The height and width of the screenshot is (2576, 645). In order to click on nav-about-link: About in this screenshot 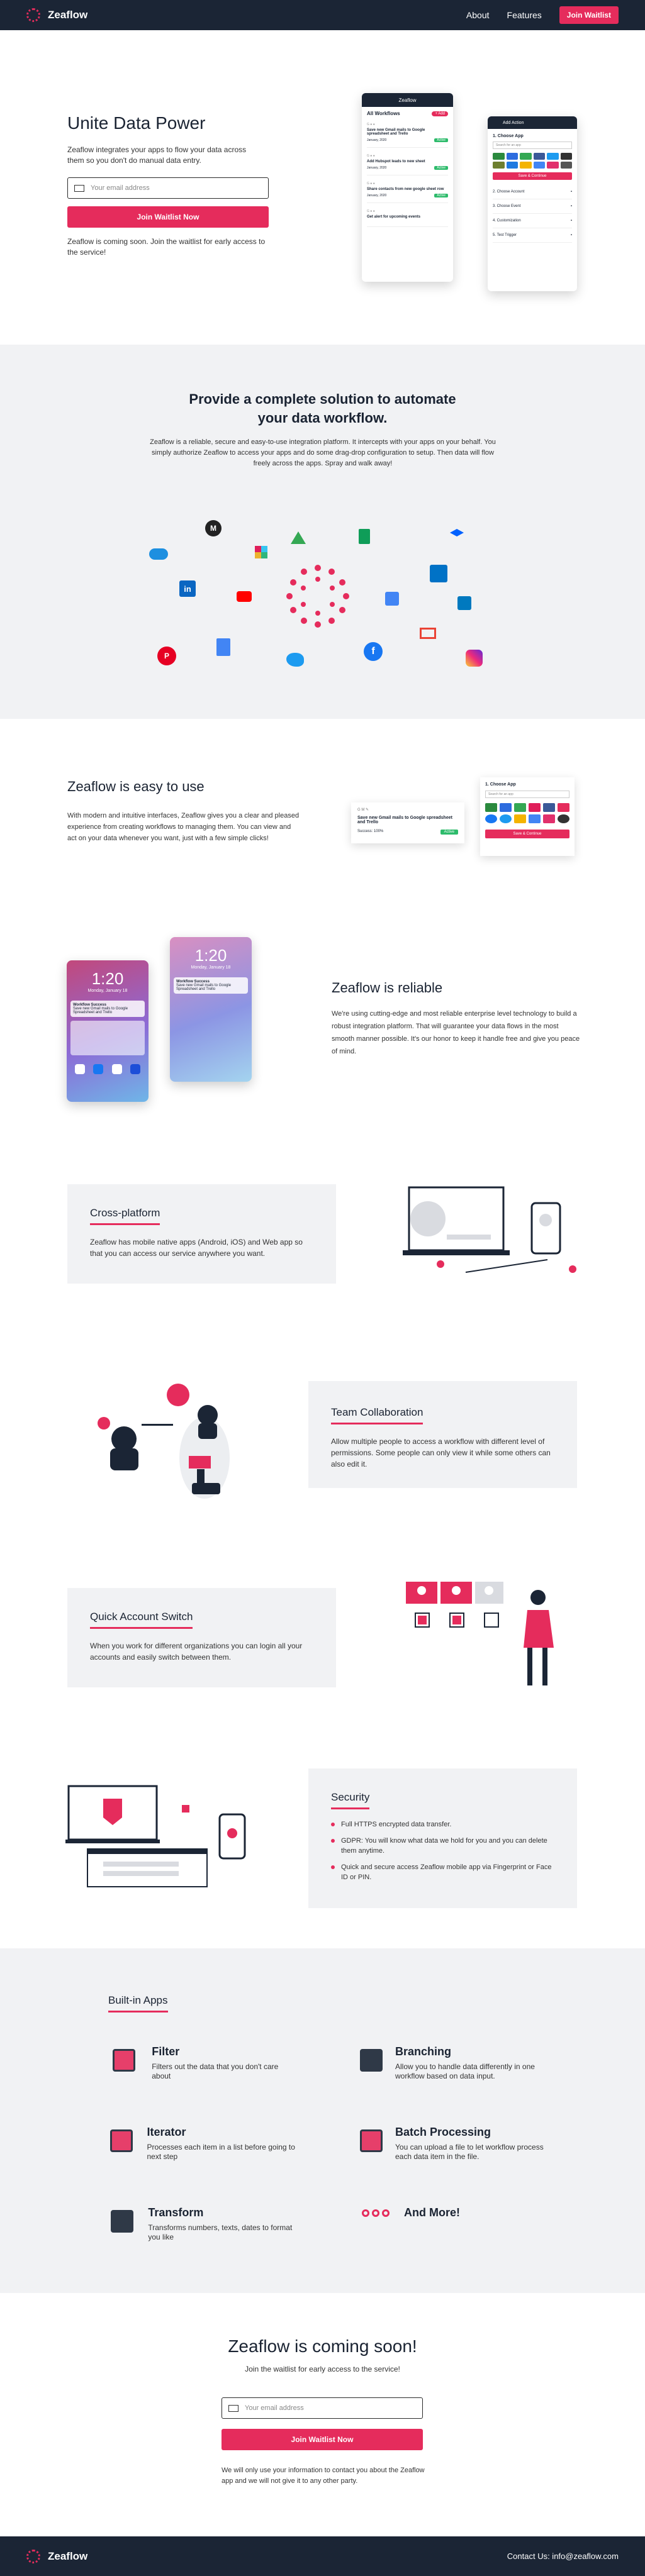, I will do `click(478, 15)`.